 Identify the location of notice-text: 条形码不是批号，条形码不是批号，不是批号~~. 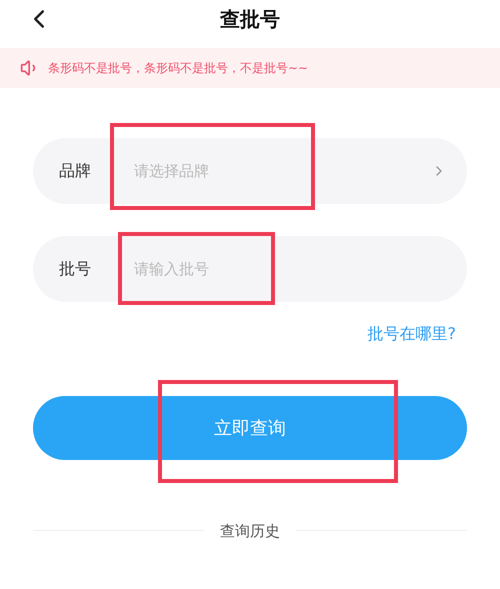
(178, 68).